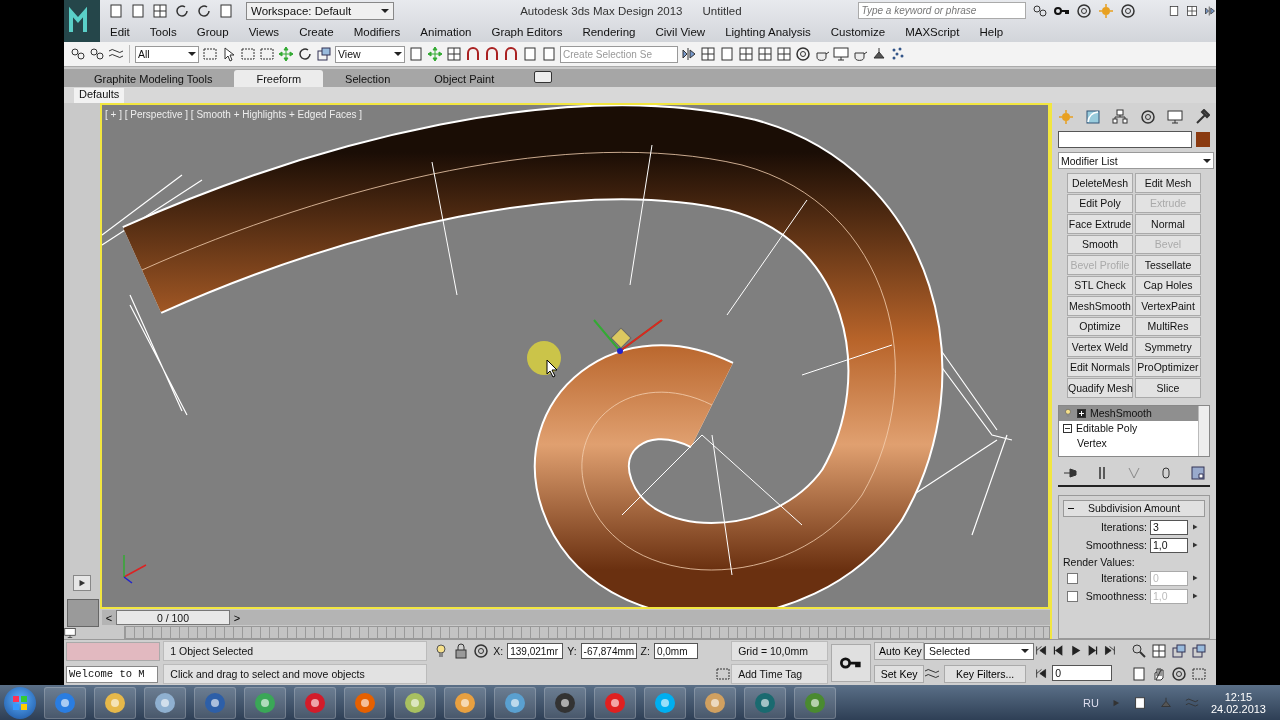 Image resolution: width=1280 pixels, height=720 pixels. I want to click on time-slider-thumb: 0 / 100, so click(173, 617).